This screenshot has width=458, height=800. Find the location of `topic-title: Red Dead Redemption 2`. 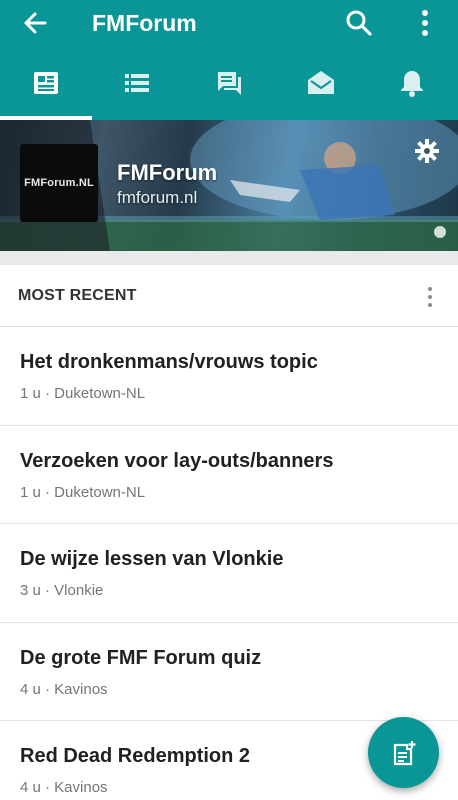

topic-title: Red Dead Redemption 2 is located at coordinates (135, 756).